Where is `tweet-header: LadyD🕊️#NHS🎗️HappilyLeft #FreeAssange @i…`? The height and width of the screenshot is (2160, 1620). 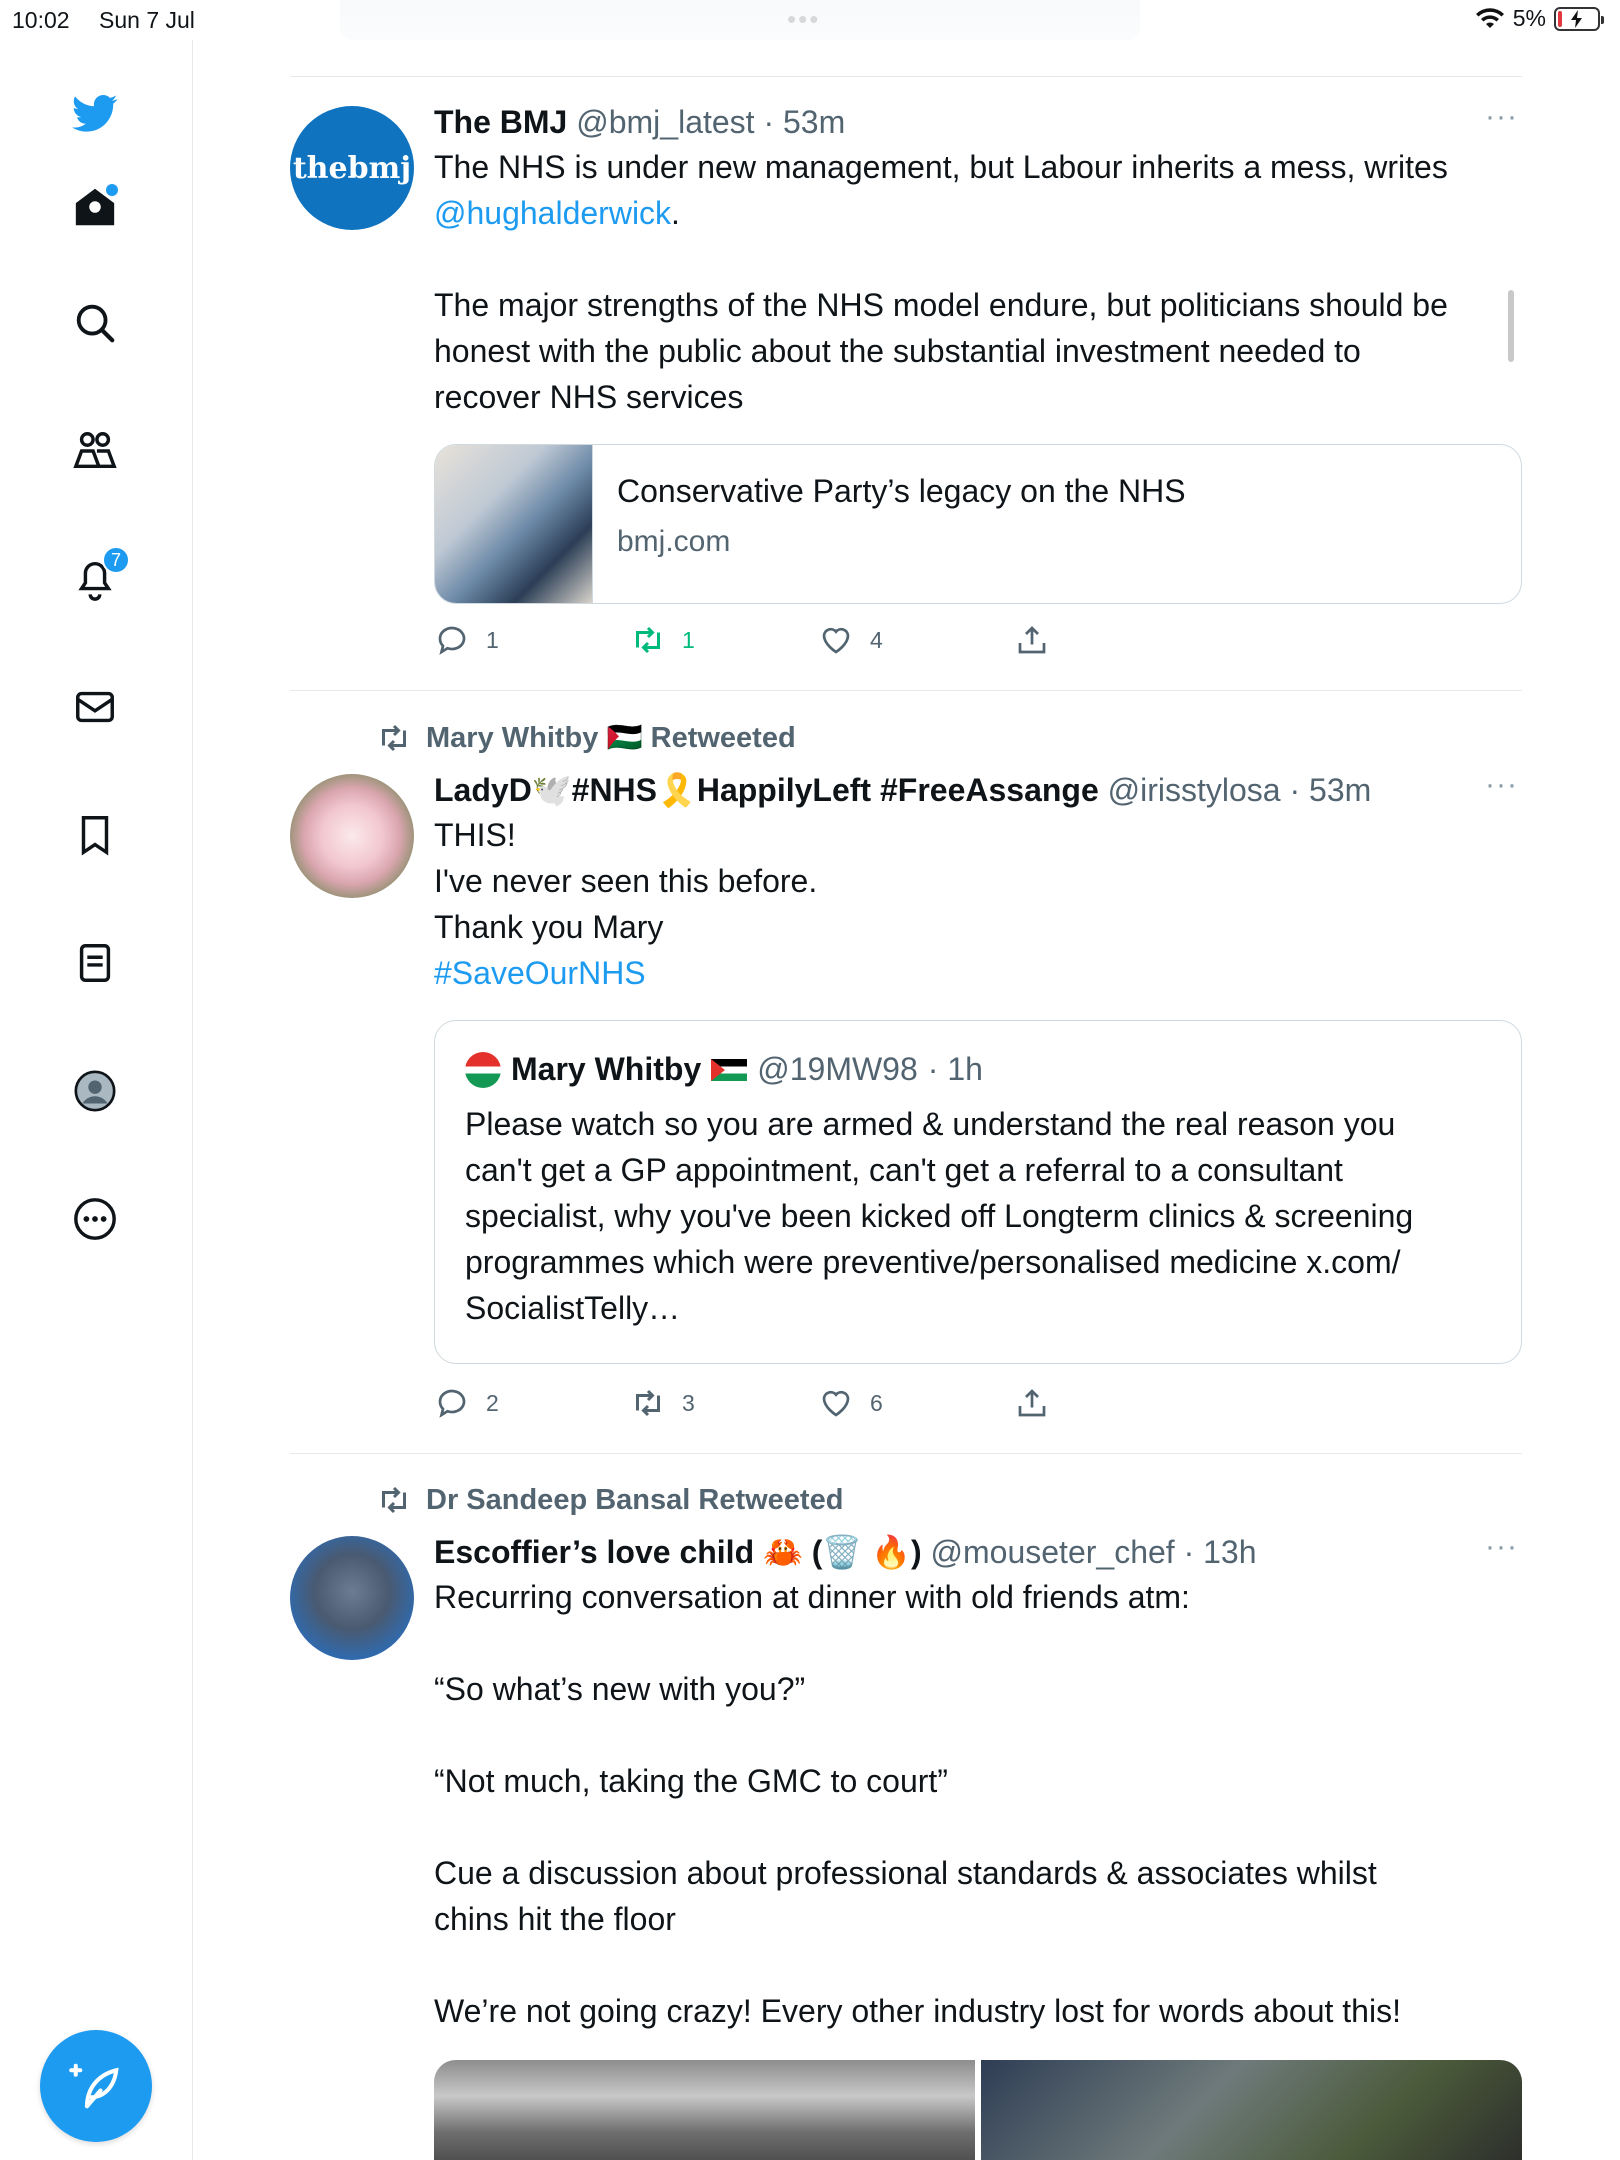
tweet-header: LadyD🕊️#NHS🎗️HappilyLeft #FreeAssange @i… is located at coordinates (978, 790).